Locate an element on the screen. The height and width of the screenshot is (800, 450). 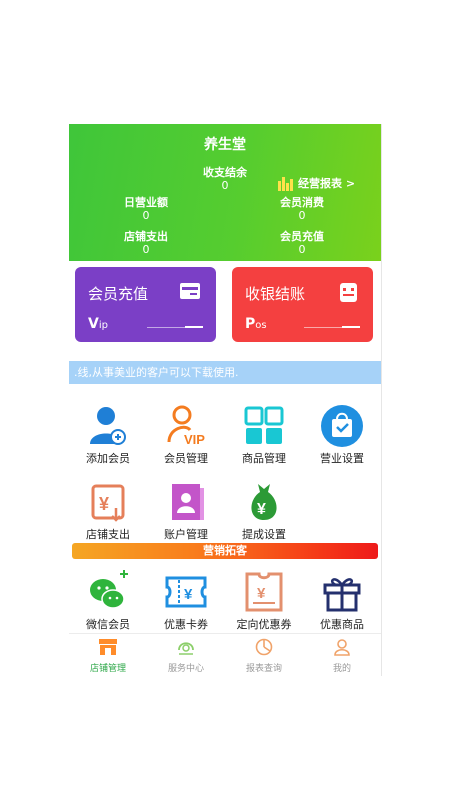
shopping-bag-icon is located at coordinates (342, 426).